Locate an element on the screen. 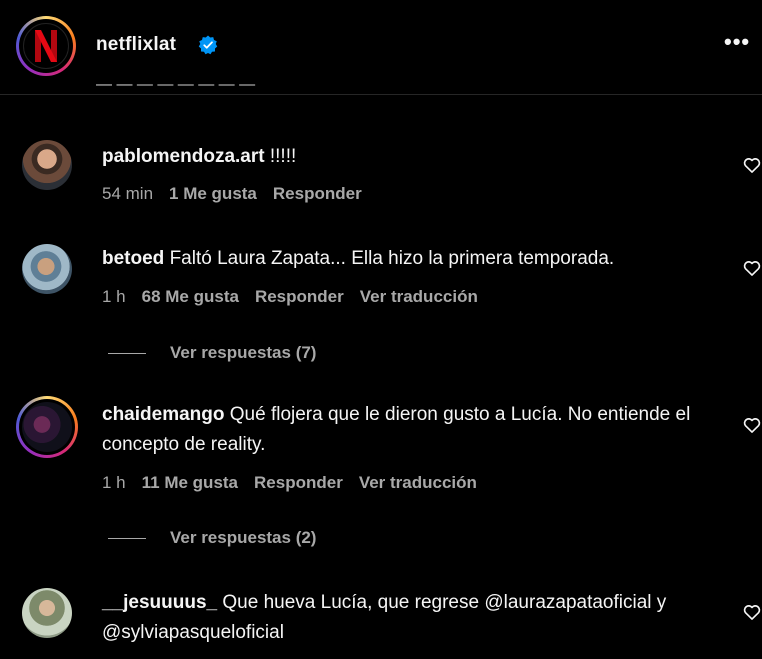  likes-count: 68 Me gusta is located at coordinates (190, 296).